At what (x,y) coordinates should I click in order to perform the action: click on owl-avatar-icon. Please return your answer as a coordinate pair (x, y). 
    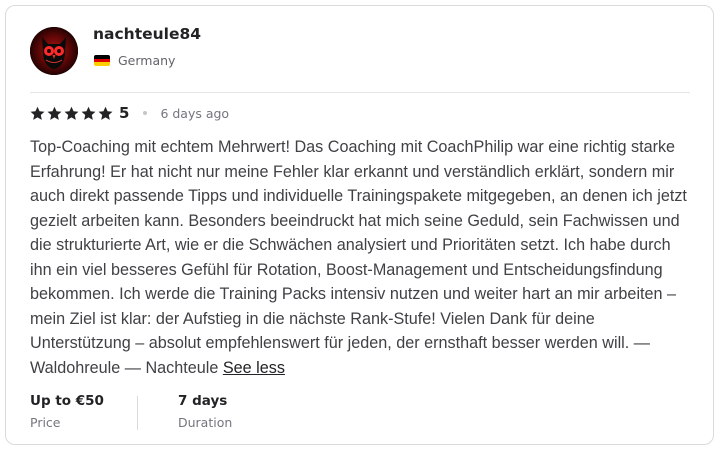
    Looking at the image, I should click on (54, 51).